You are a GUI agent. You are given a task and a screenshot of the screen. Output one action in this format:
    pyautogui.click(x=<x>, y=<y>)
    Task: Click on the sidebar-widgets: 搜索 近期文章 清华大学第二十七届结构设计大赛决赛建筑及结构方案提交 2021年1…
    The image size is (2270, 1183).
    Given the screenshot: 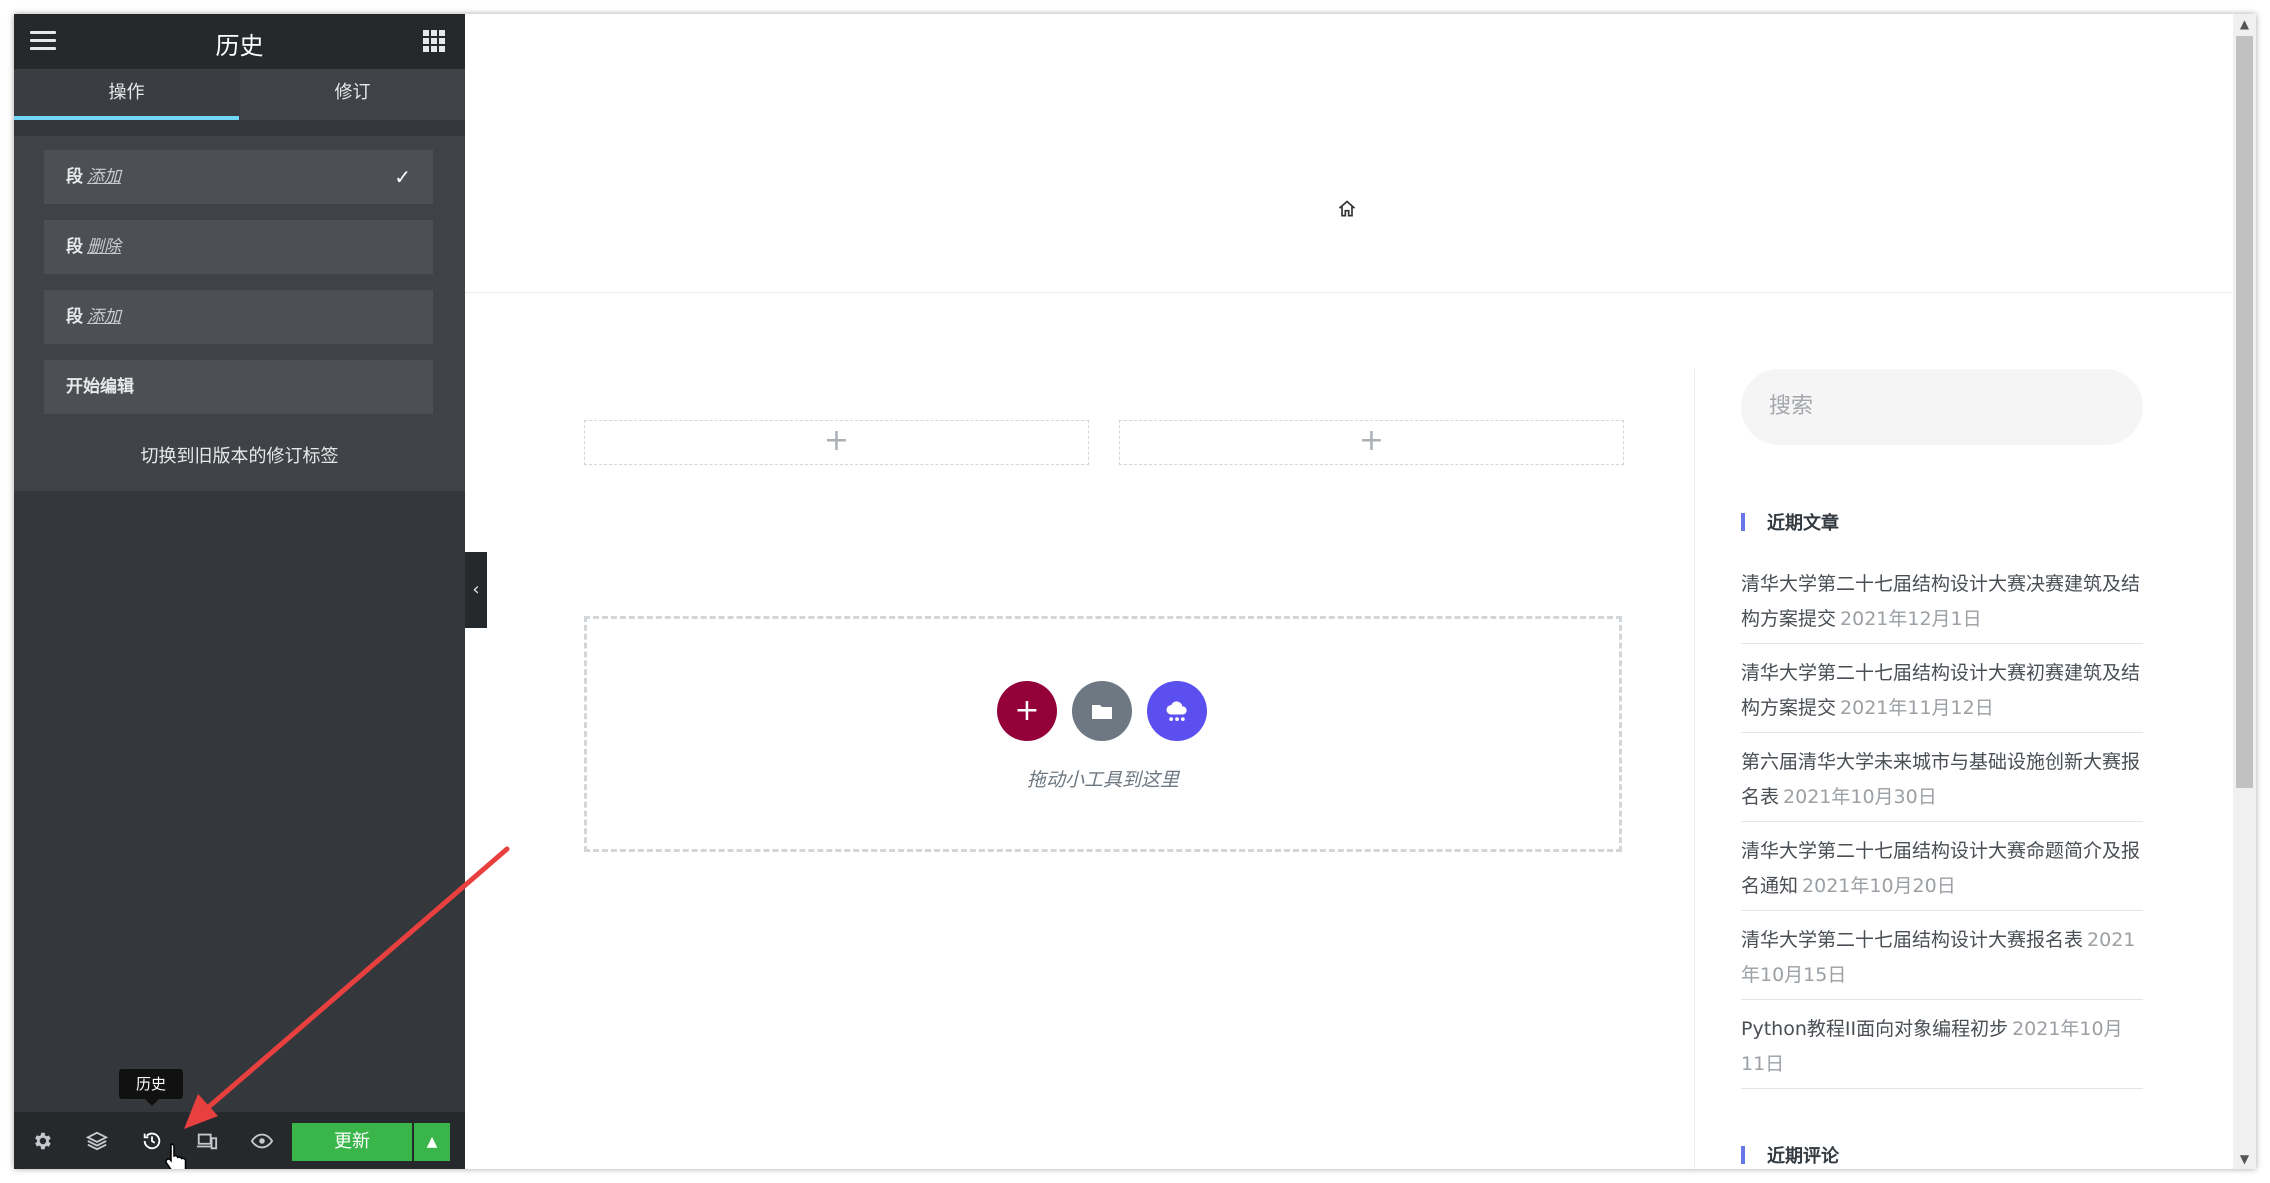 What is the action you would take?
    pyautogui.click(x=1924, y=769)
    